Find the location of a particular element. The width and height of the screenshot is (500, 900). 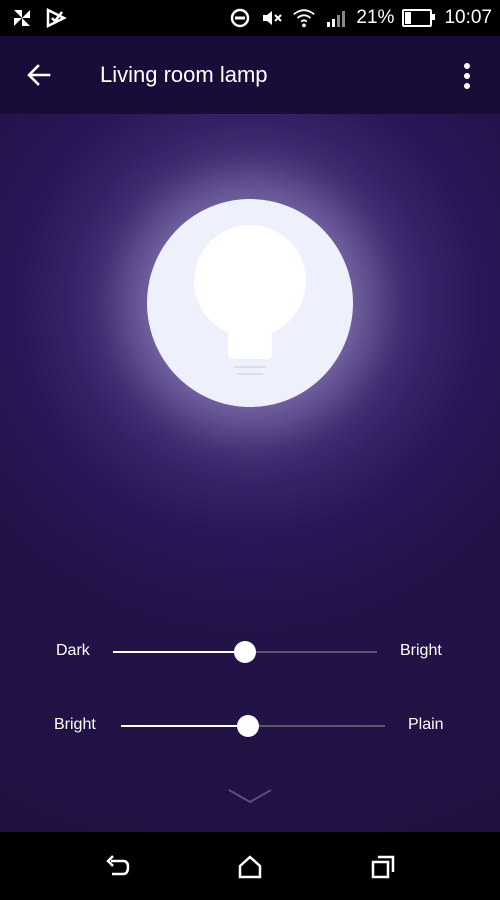

nav-recents-button is located at coordinates (383, 867).